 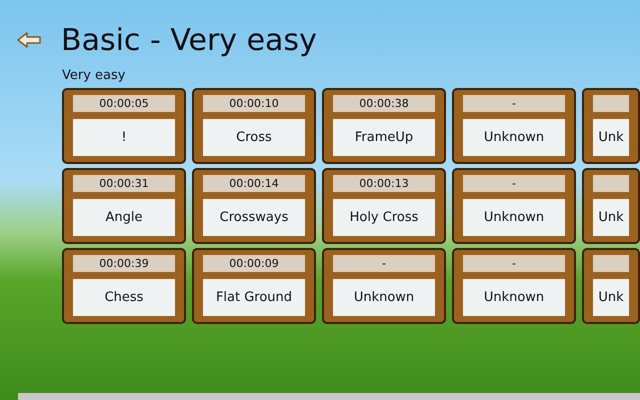 I want to click on group-heading: Very easy, so click(x=93, y=75).